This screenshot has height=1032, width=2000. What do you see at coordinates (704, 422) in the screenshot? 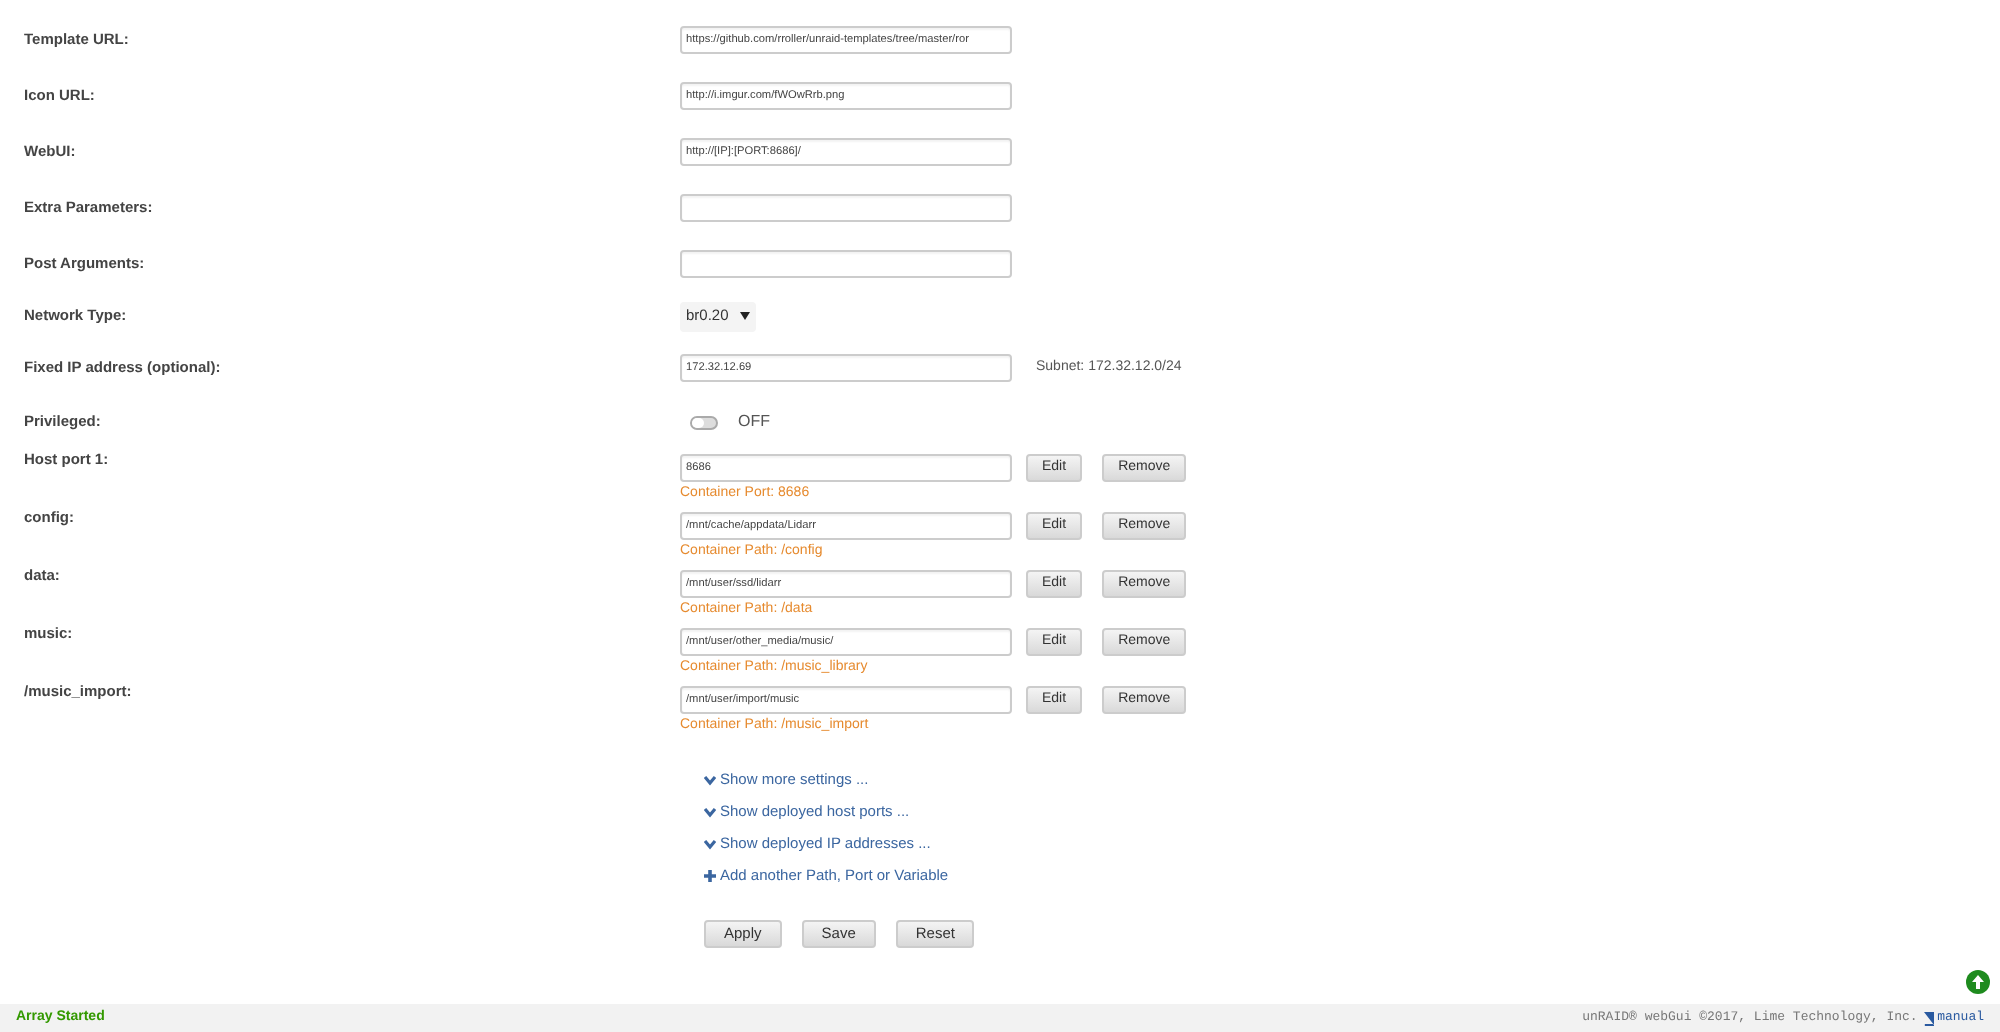
I see `toggle-switch` at bounding box center [704, 422].